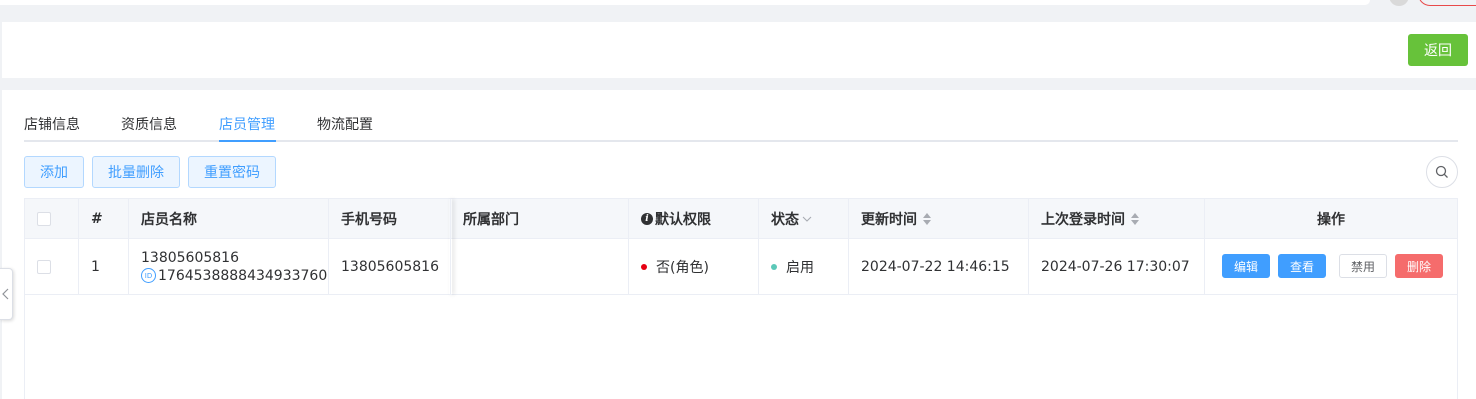 Image resolution: width=1476 pixels, height=399 pixels. What do you see at coordinates (683, 219) in the screenshot?
I see `header-default-permission-label: 默认权限` at bounding box center [683, 219].